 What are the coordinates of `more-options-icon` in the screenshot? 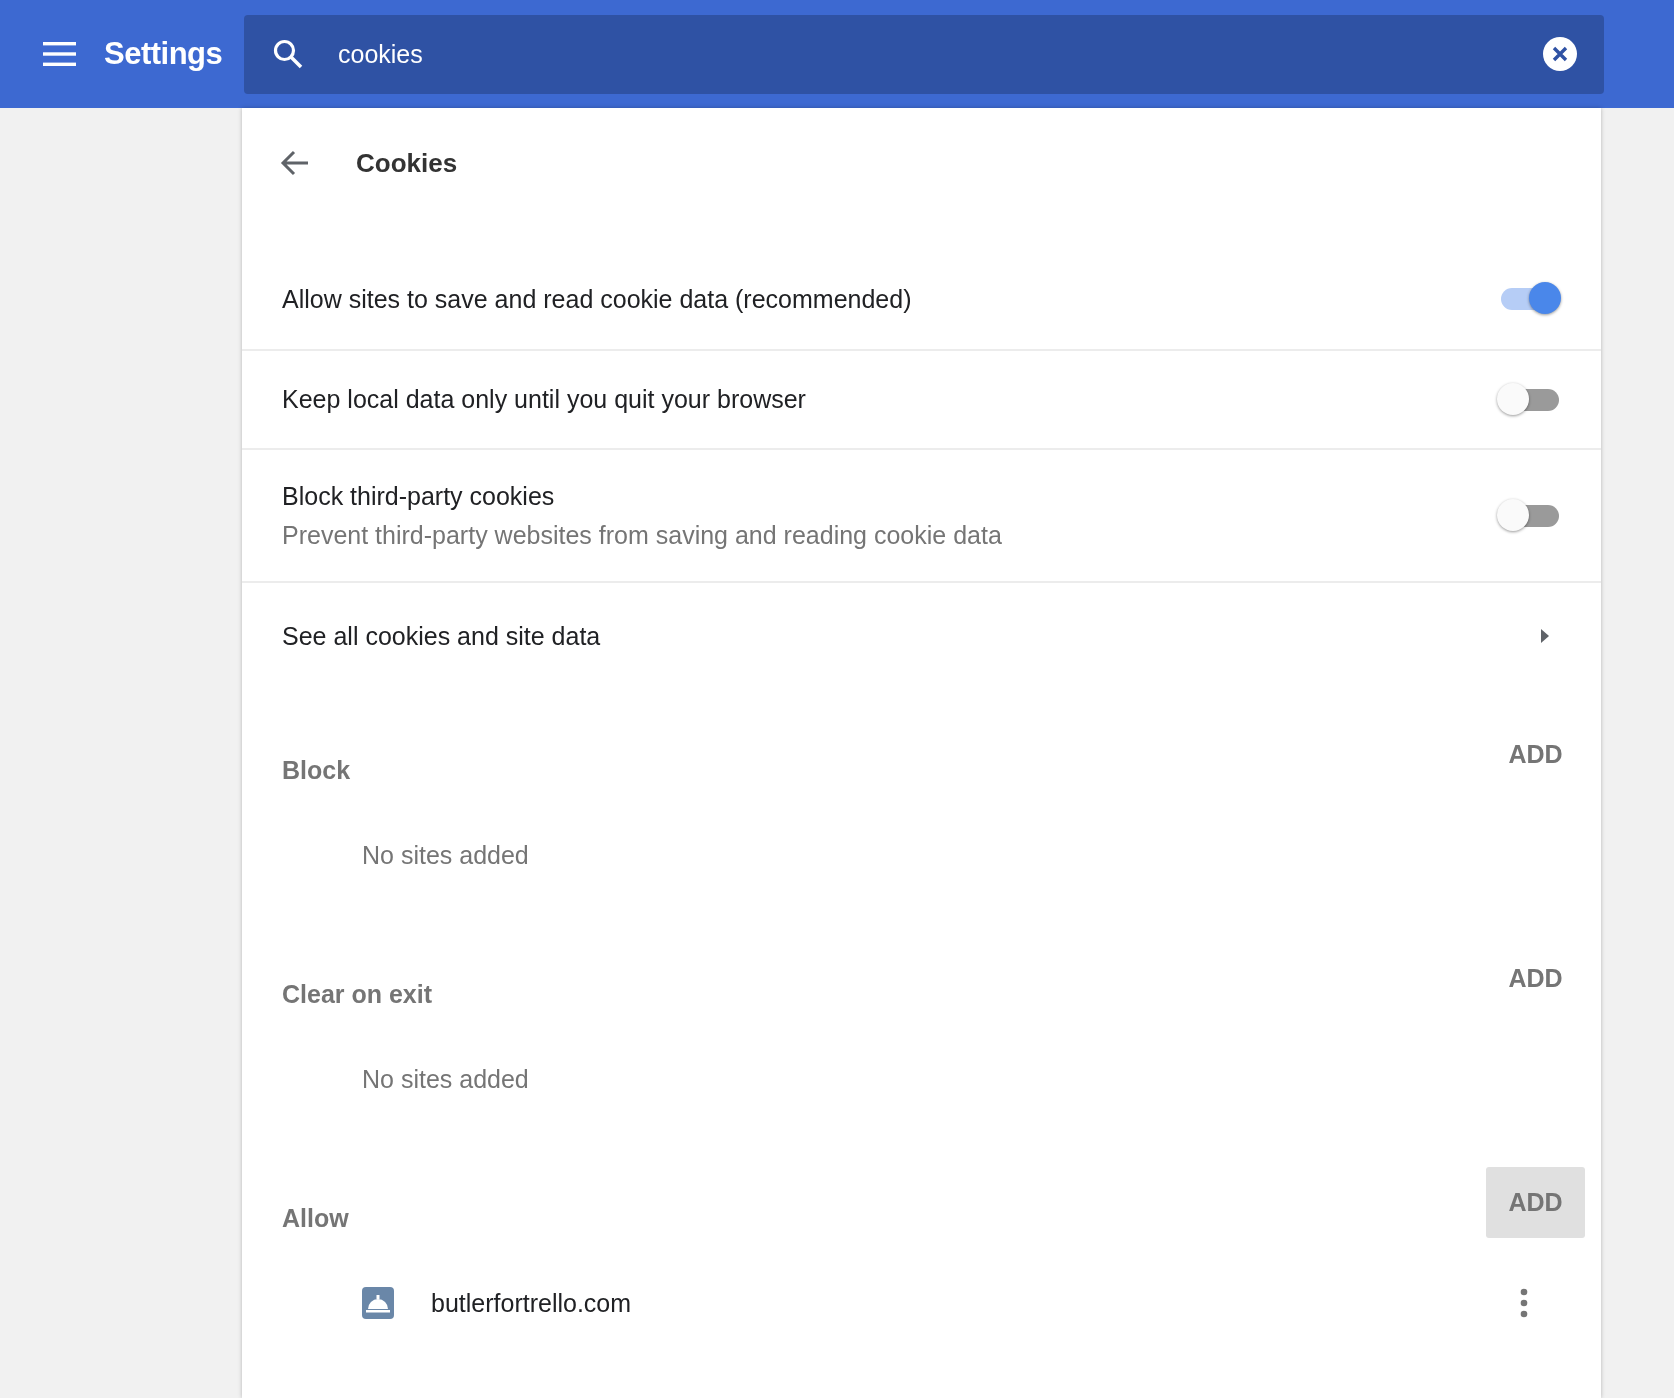 It's located at (1524, 1303).